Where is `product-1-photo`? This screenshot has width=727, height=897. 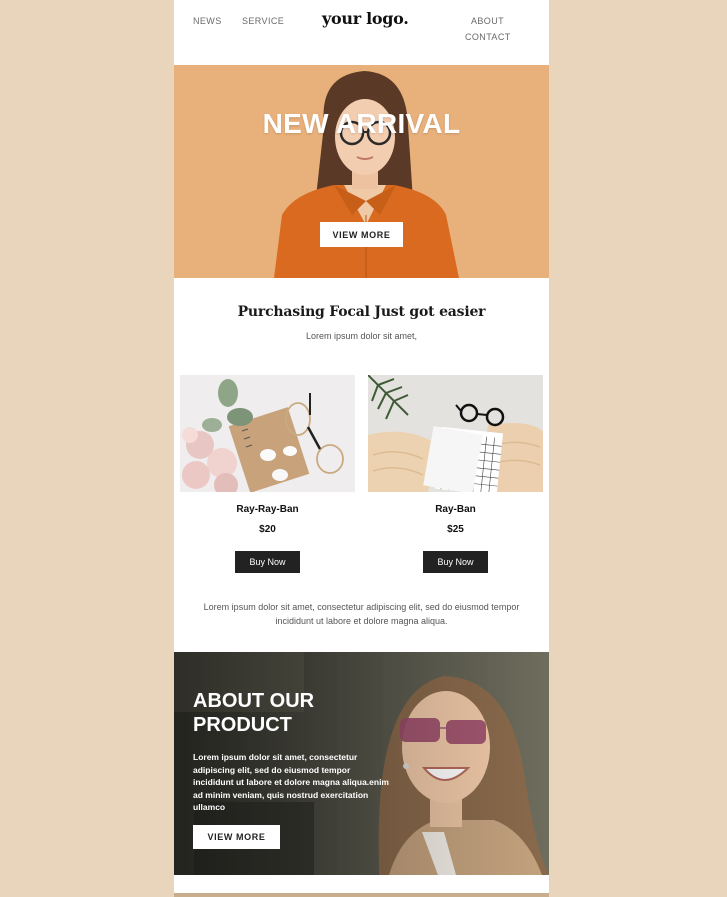 product-1-photo is located at coordinates (267, 433).